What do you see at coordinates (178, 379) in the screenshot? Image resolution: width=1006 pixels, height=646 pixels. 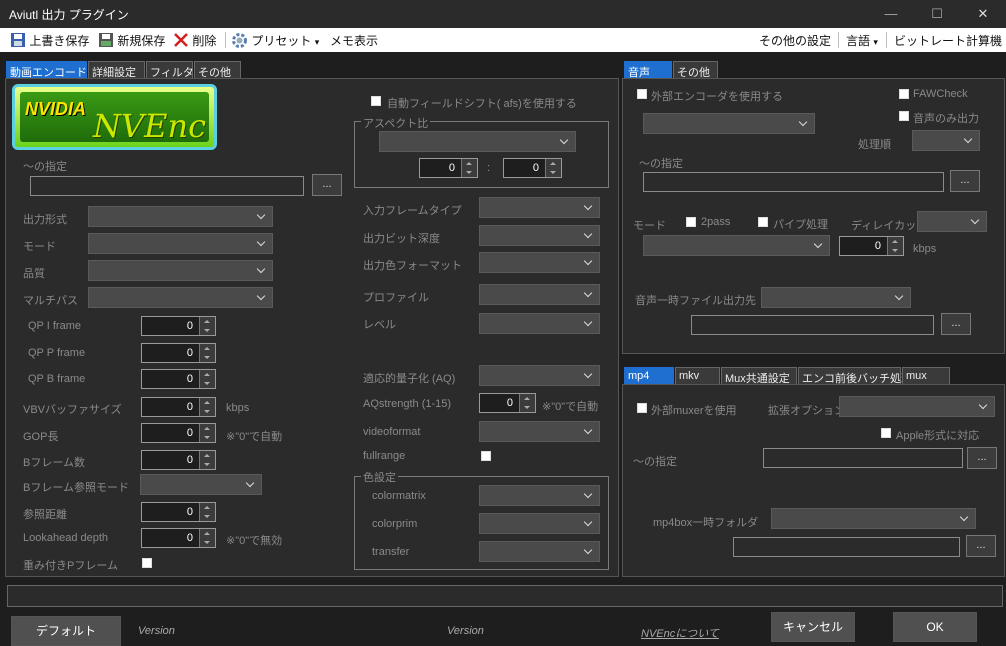 I see `qp-b-spinner: 0` at bounding box center [178, 379].